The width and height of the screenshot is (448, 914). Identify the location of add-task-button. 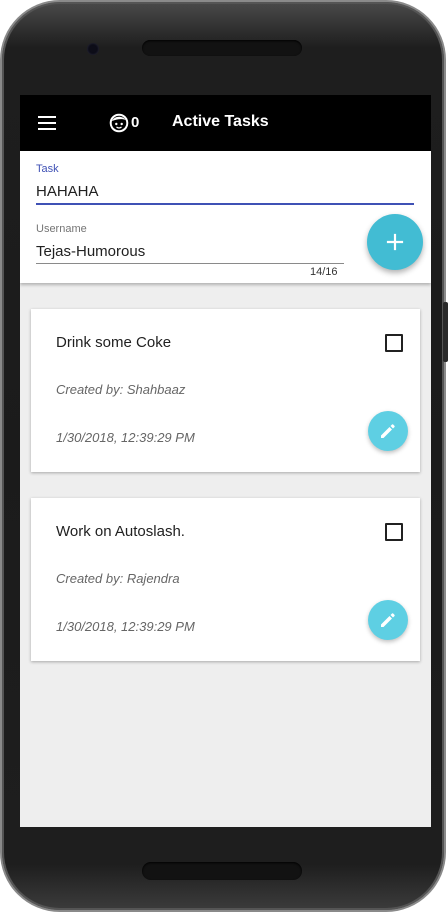
(395, 242).